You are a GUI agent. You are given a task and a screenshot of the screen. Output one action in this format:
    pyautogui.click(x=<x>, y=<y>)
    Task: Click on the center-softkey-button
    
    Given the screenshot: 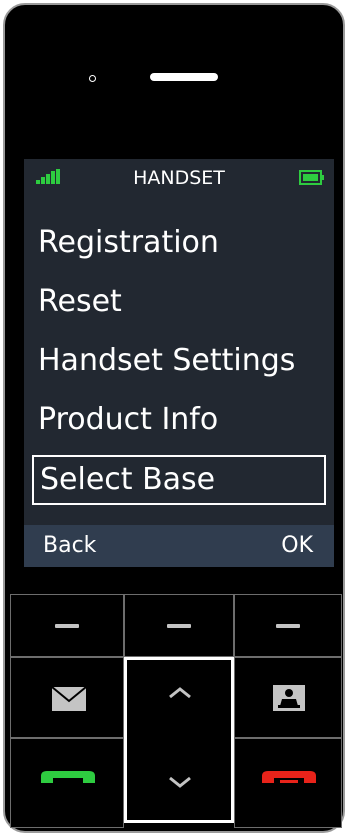 What is the action you would take?
    pyautogui.click(x=179, y=625)
    